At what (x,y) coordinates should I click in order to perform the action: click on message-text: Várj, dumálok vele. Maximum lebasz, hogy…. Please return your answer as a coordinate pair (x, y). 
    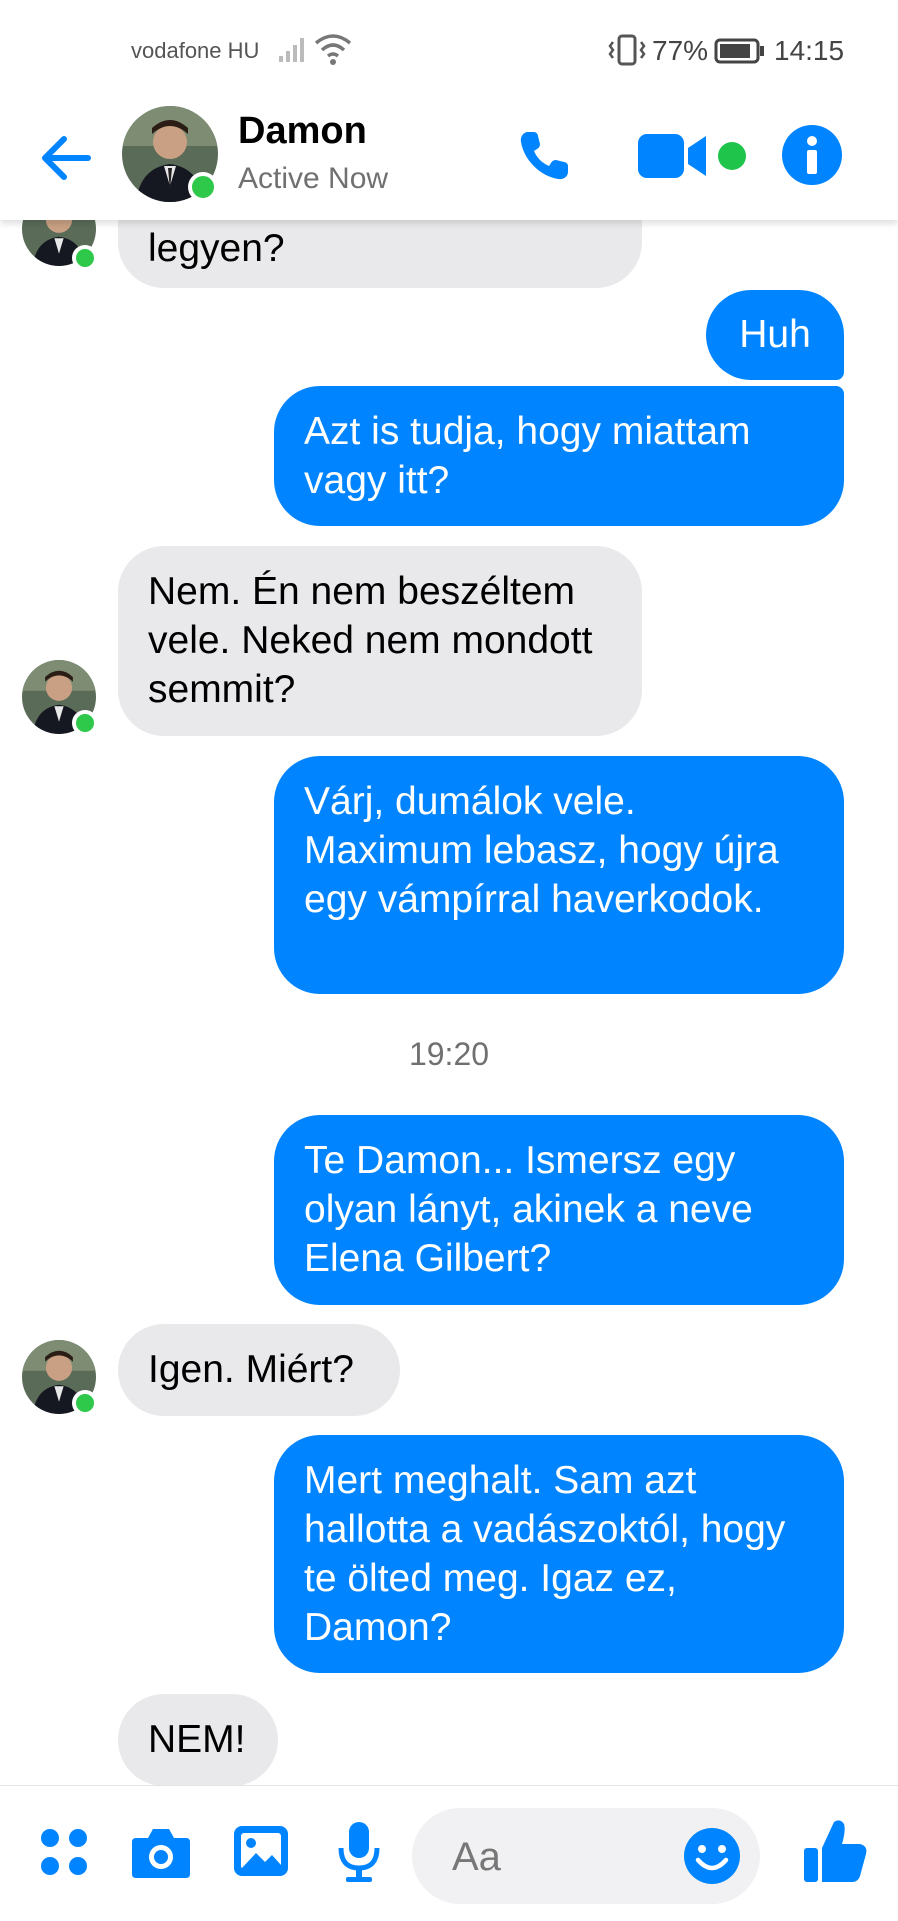
    Looking at the image, I should click on (541, 850).